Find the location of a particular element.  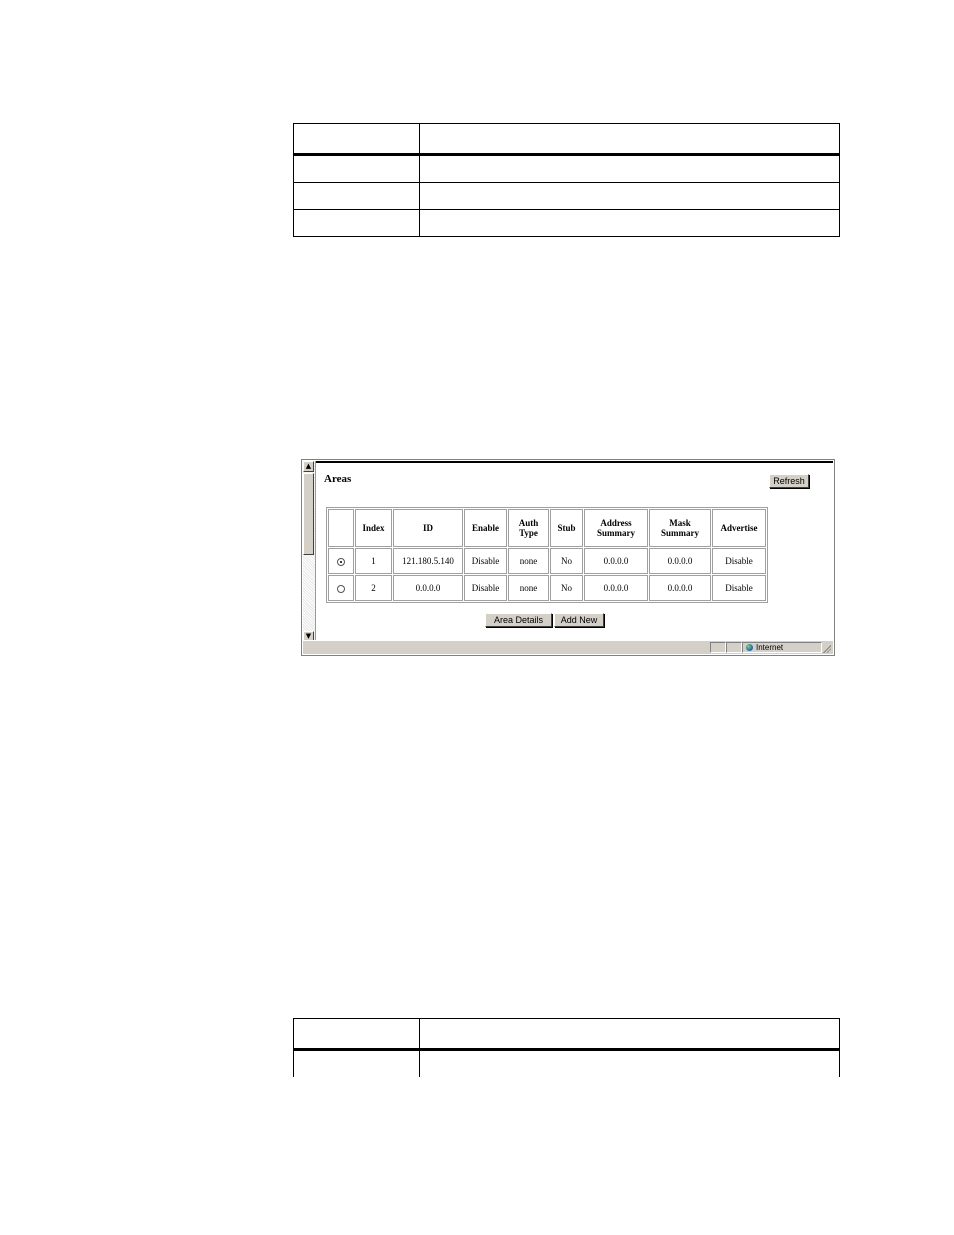

globe-icon is located at coordinates (749, 647).